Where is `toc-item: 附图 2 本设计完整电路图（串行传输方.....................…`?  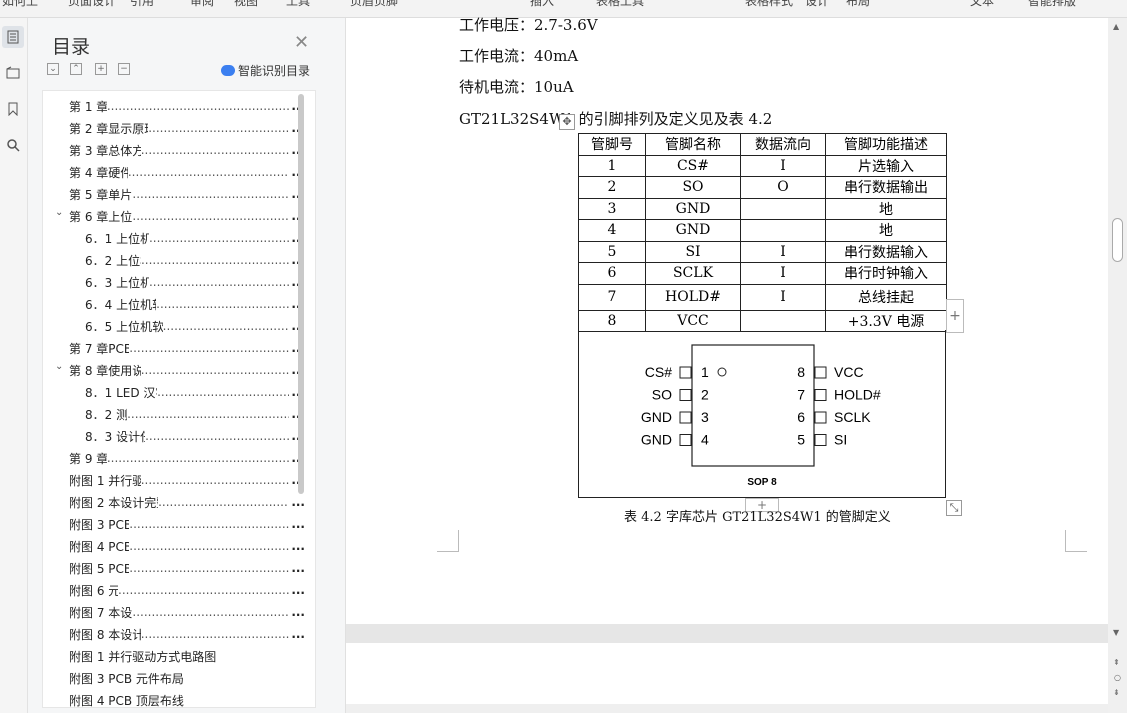 toc-item: 附图 2 本设计完整电路图（串行传输方.....................… is located at coordinates (174, 502).